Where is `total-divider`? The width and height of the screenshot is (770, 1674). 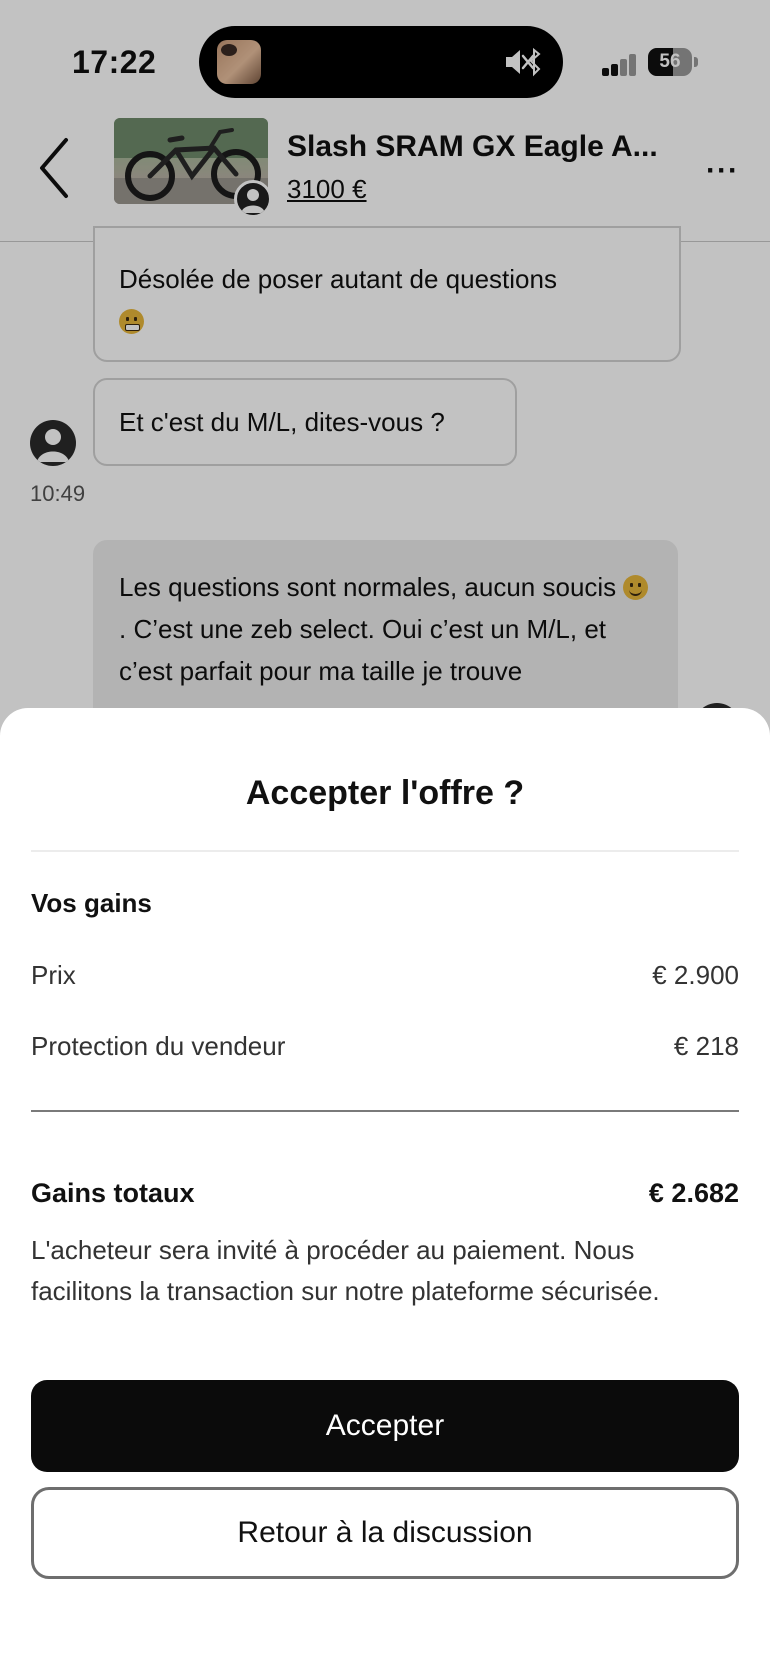 total-divider is located at coordinates (385, 1111).